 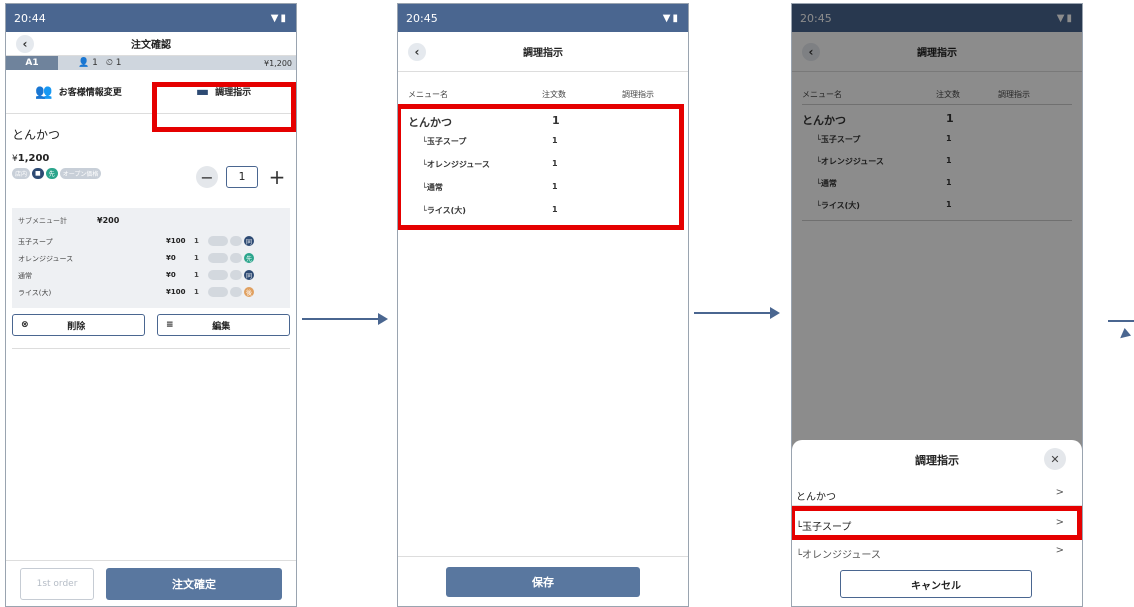 What do you see at coordinates (937, 525) in the screenshot?
I see `sheet-item: └玉子スープ >` at bounding box center [937, 525].